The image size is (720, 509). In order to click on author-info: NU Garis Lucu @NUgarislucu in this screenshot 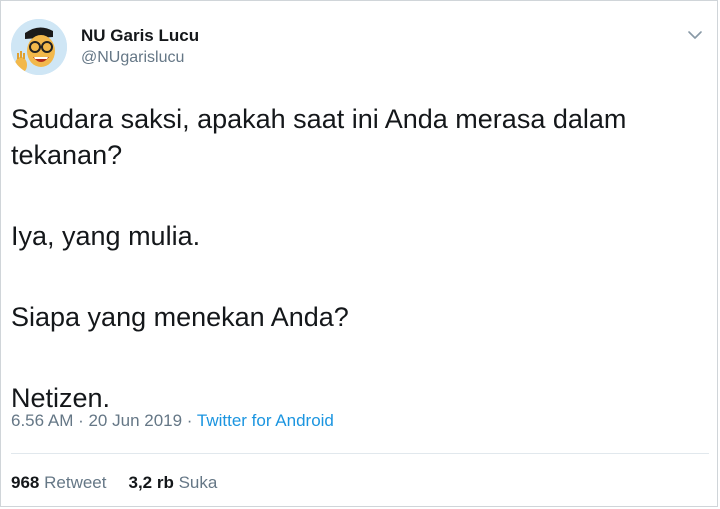, I will do `click(140, 47)`.